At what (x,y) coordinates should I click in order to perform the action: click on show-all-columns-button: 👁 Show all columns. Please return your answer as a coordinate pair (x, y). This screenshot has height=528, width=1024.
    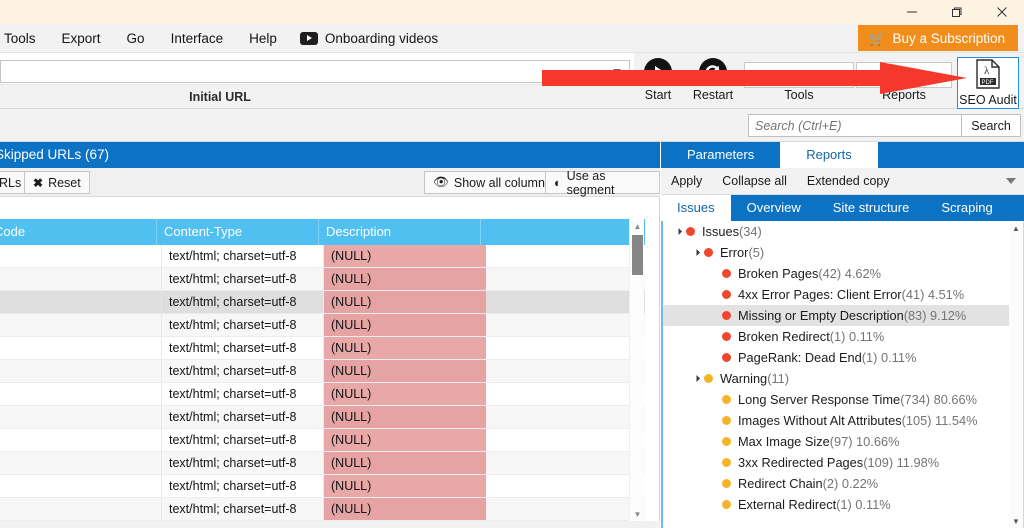
    Looking at the image, I should click on (492, 182).